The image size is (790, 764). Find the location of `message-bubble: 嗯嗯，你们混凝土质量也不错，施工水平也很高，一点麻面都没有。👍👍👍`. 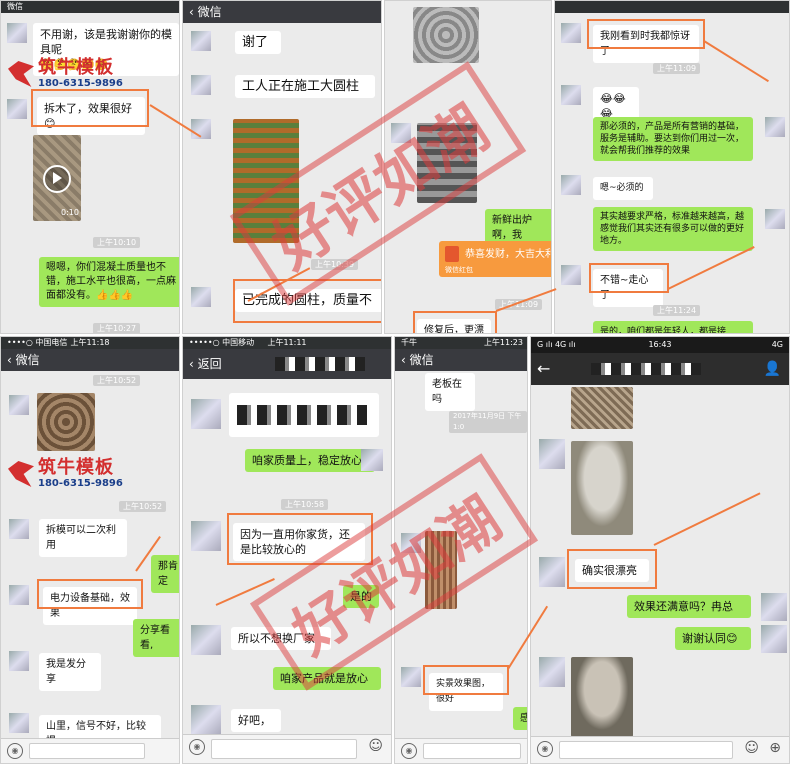

message-bubble: 嗯嗯，你们混凝土质量也不错，施工水平也很高，一点麻面都没有。👍👍👍 is located at coordinates (109, 282).